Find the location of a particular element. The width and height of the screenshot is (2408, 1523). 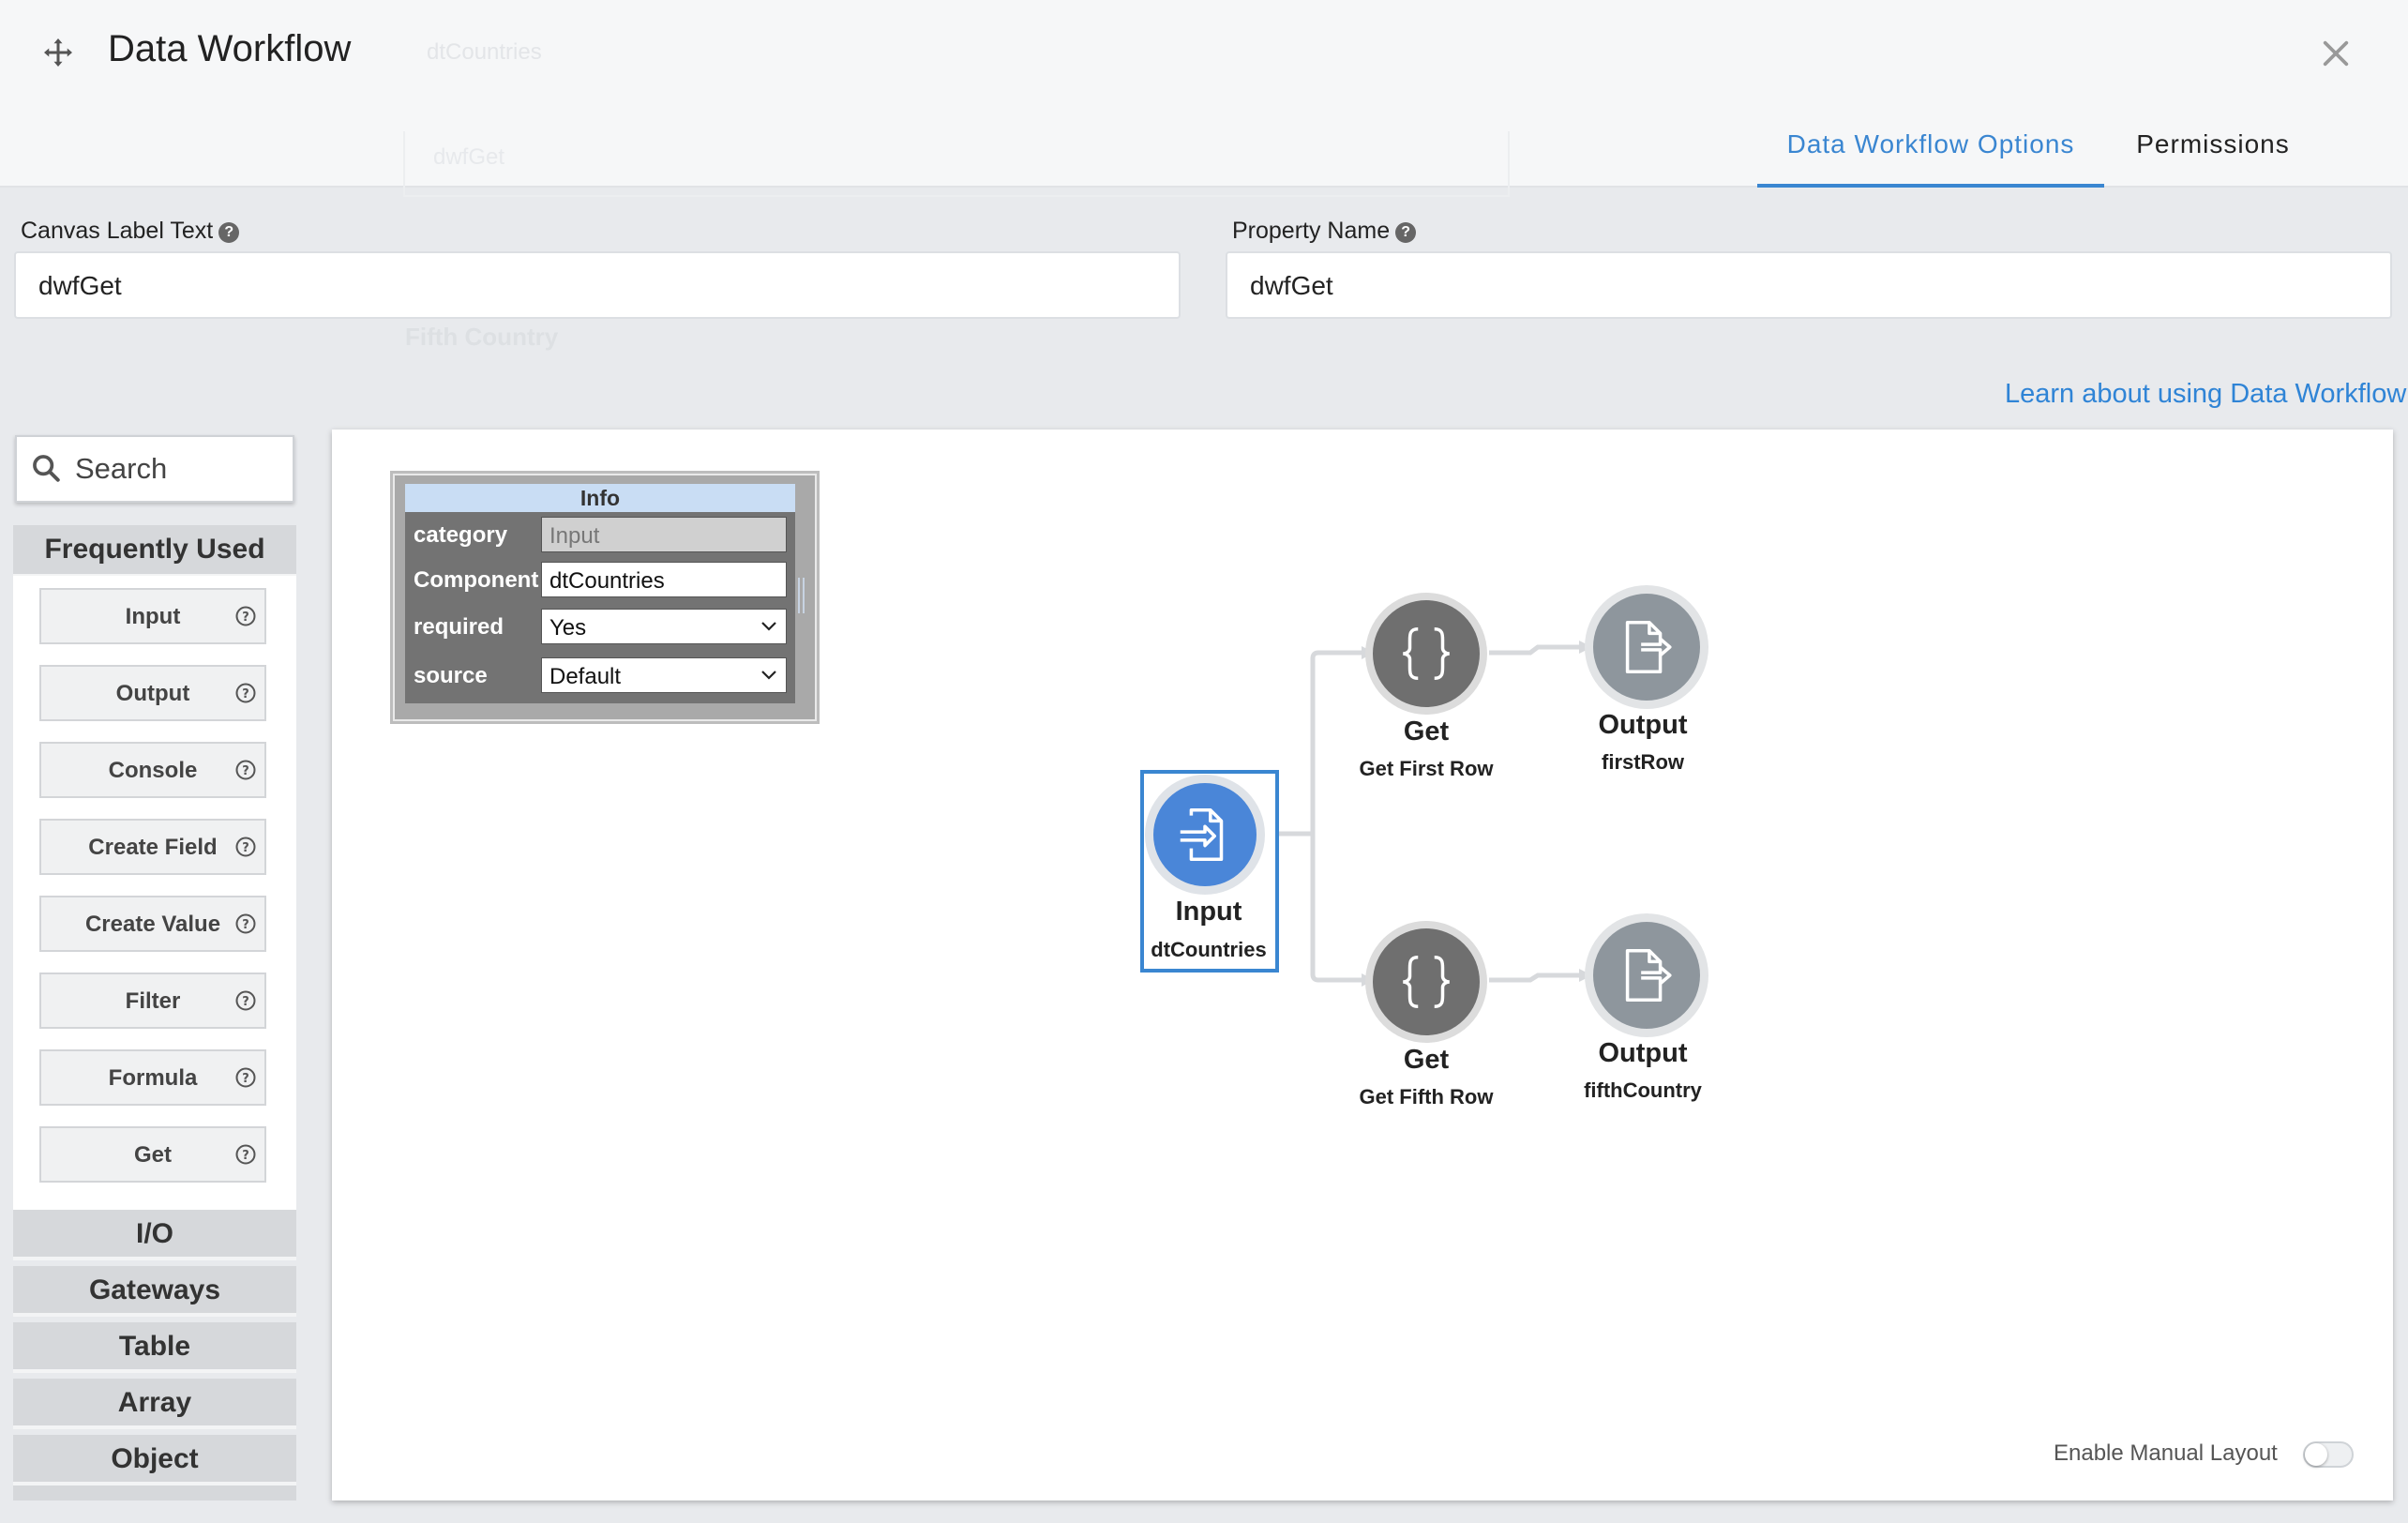

output-firstrow-subtitle: firstRow is located at coordinates (1643, 762).